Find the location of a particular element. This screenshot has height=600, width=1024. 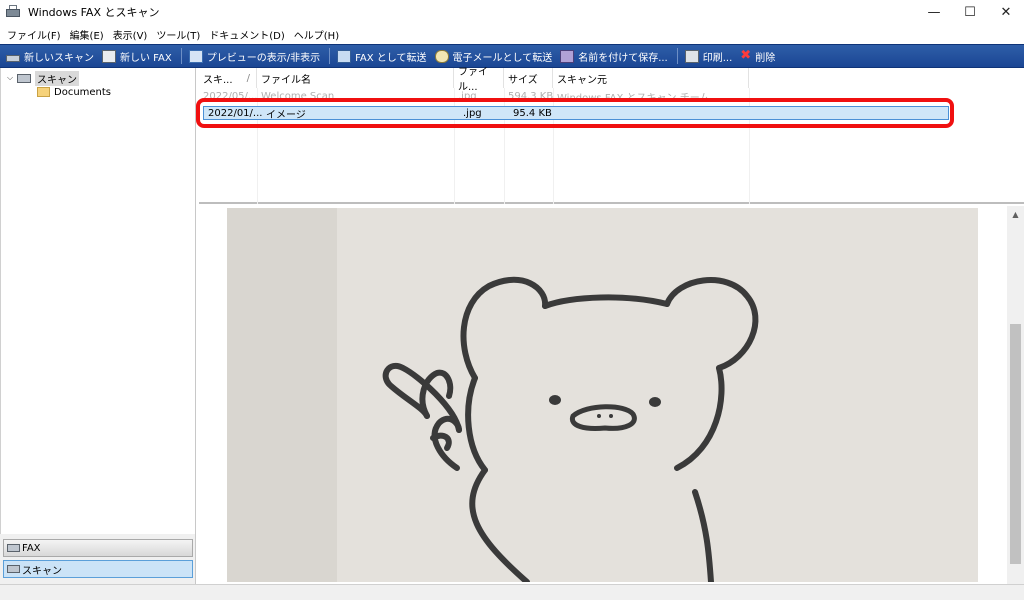

save-icon is located at coordinates (567, 56).